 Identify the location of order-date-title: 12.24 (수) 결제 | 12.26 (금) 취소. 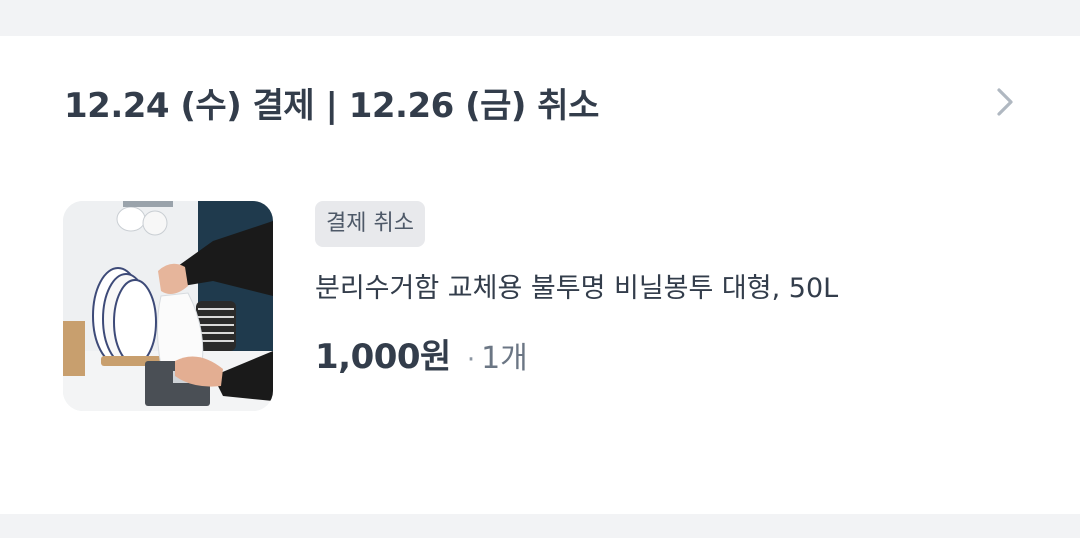
(331, 105).